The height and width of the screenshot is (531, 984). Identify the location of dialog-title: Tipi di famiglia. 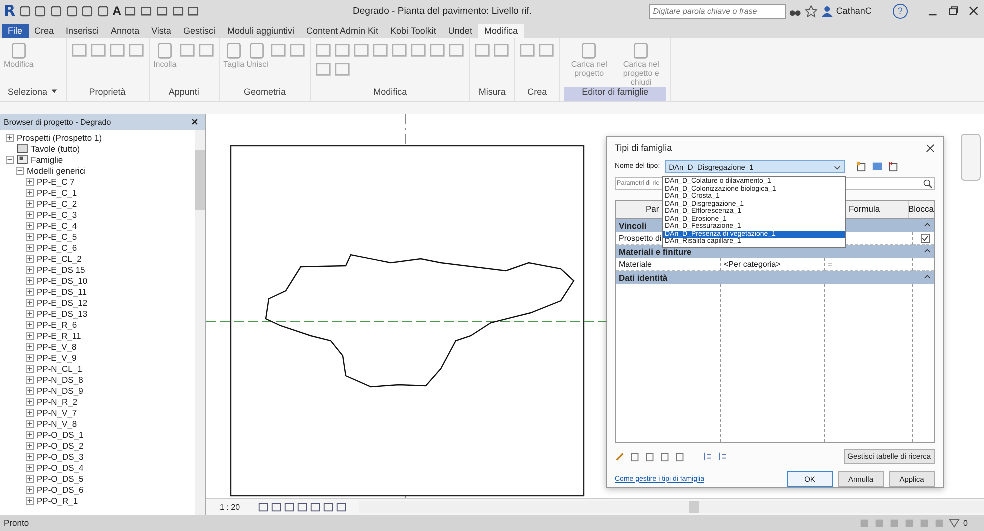
(643, 148).